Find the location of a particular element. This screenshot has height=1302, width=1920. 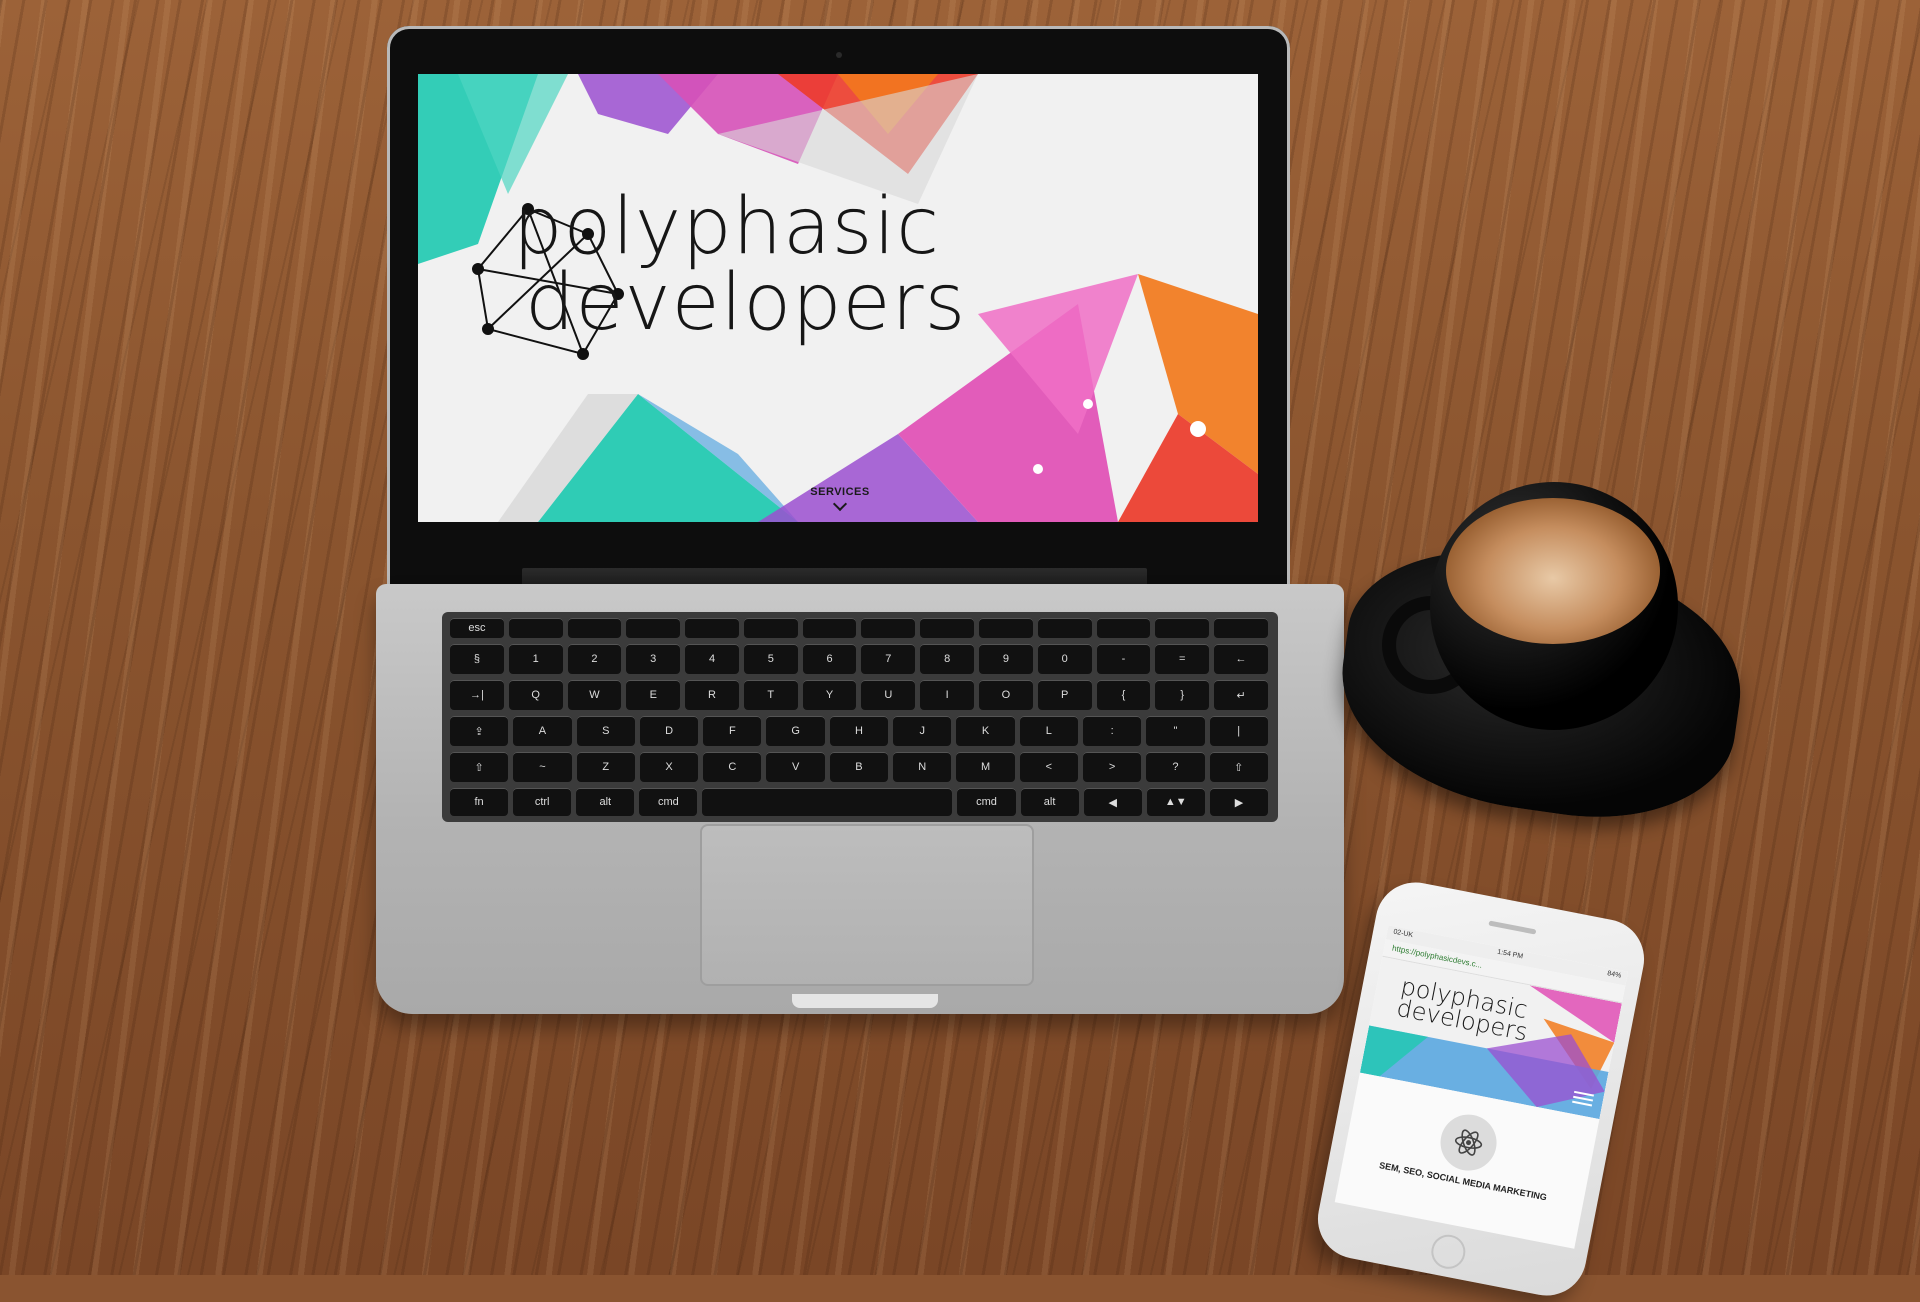

keyboard-key: O is located at coordinates (1006, 695).